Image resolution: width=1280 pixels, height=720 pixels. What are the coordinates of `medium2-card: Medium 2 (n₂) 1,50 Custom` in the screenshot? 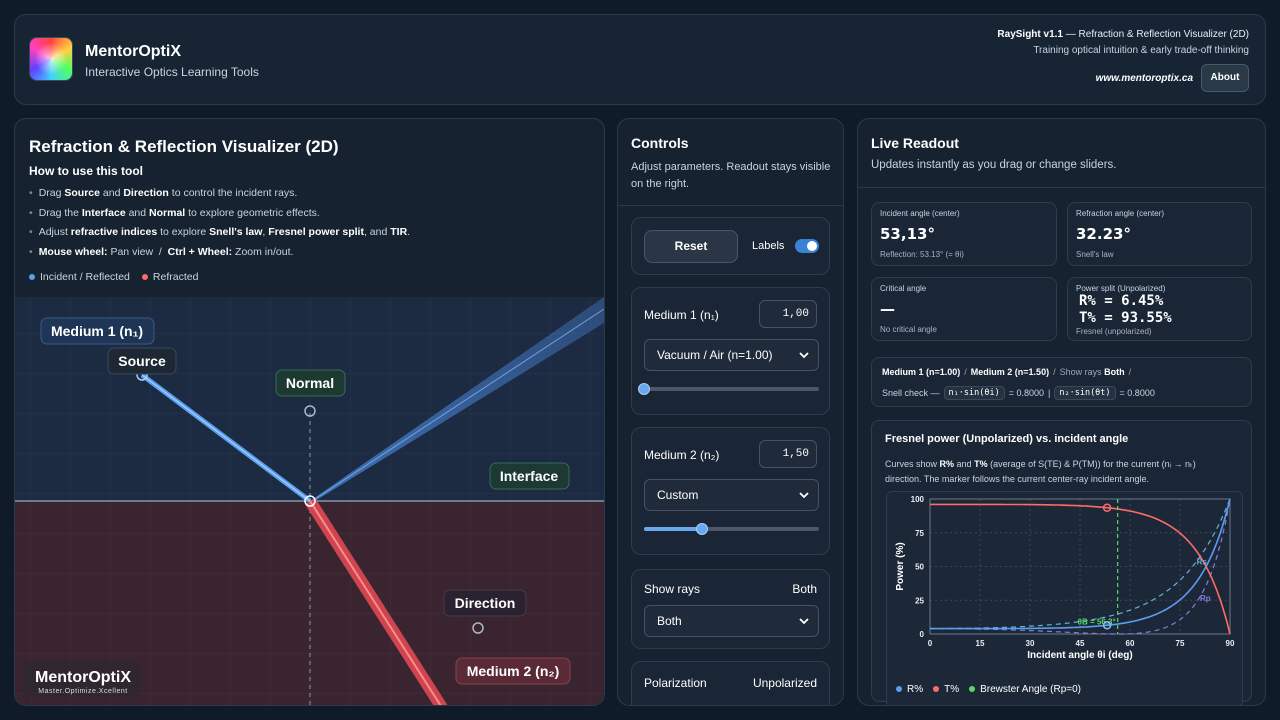 It's located at (730, 491).